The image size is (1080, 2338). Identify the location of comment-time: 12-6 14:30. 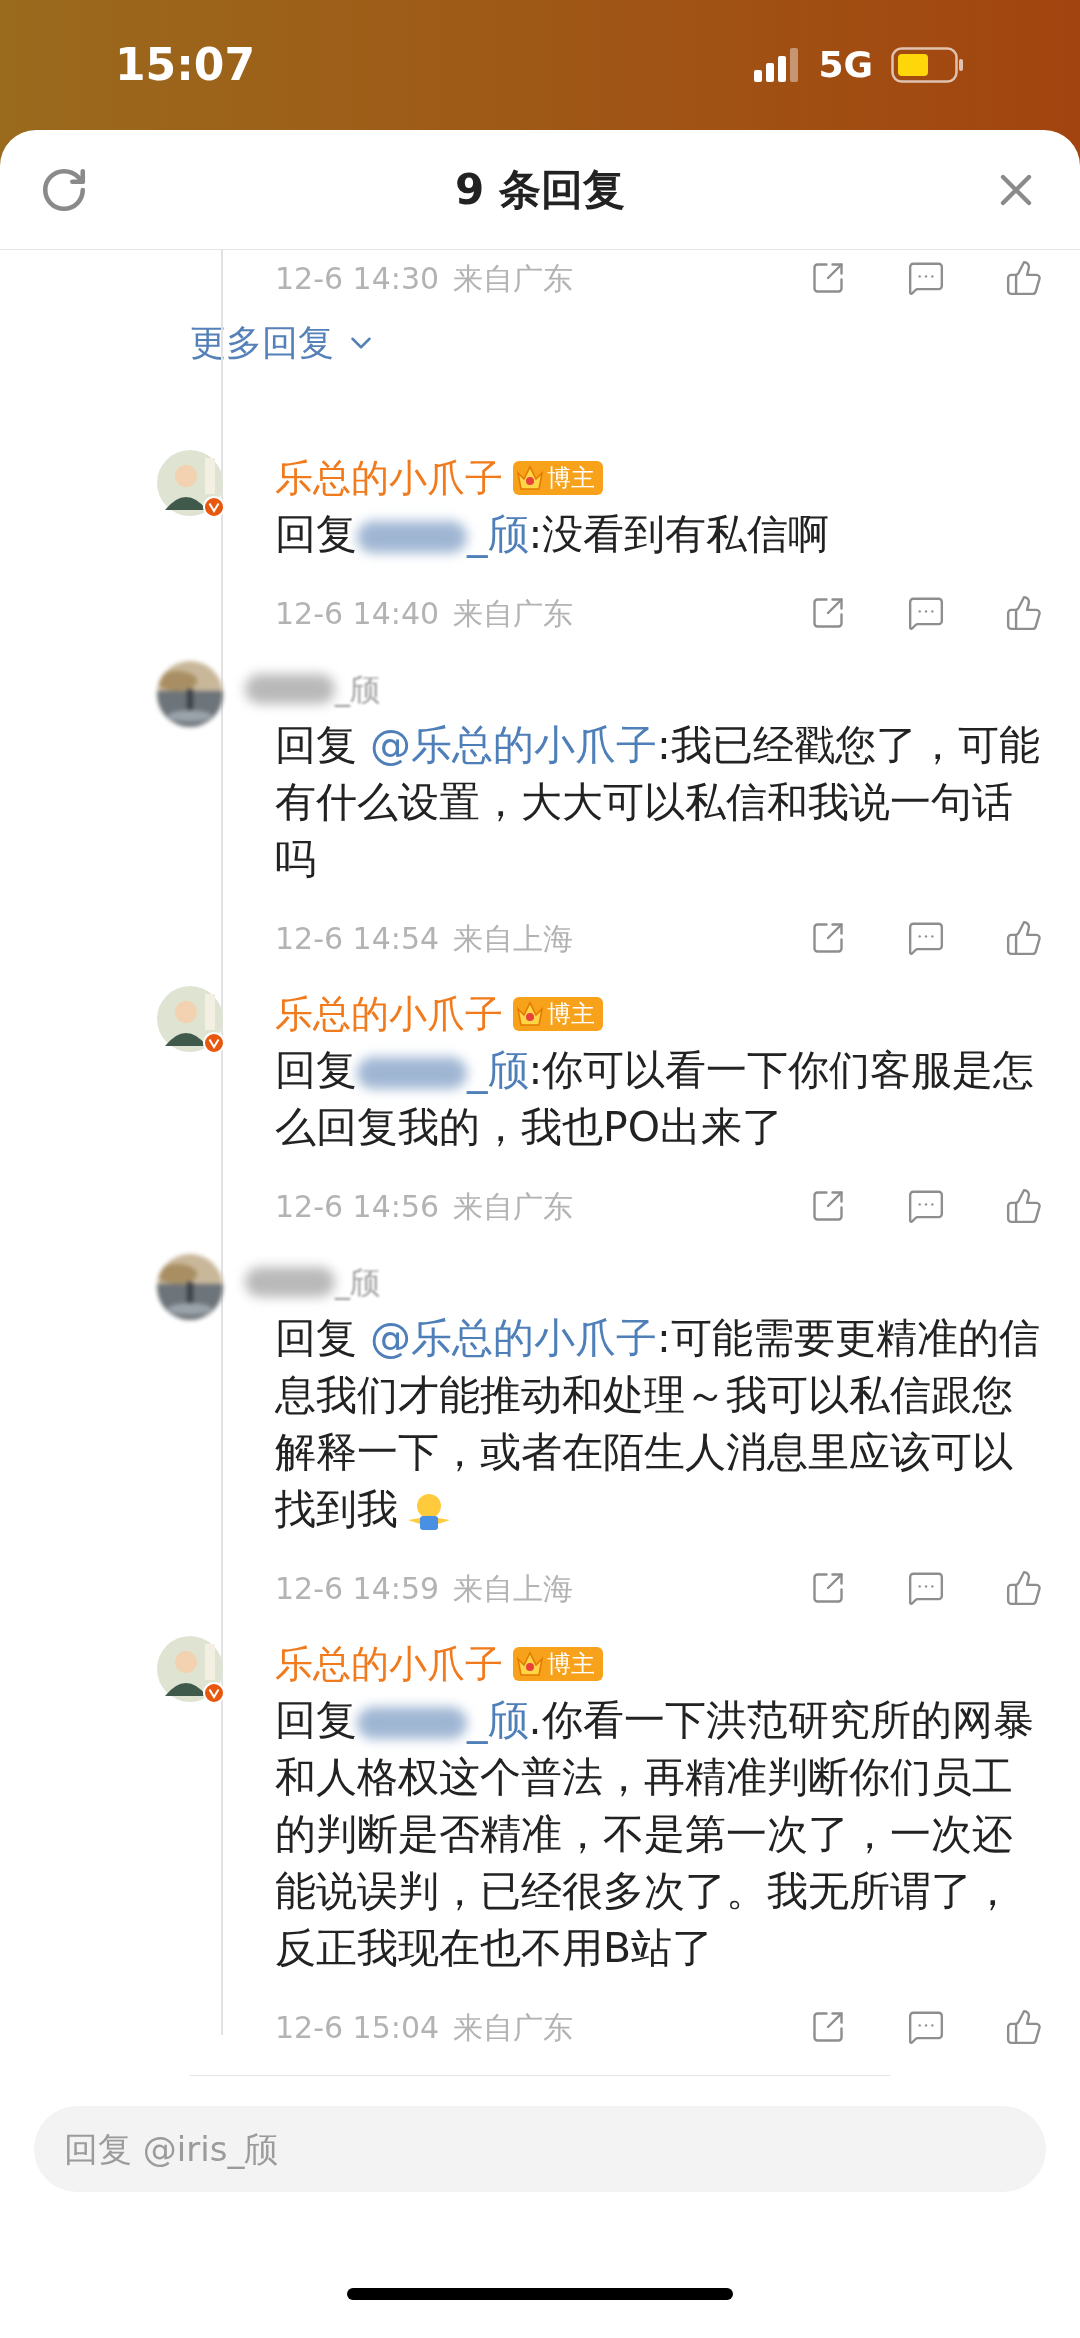
(357, 278).